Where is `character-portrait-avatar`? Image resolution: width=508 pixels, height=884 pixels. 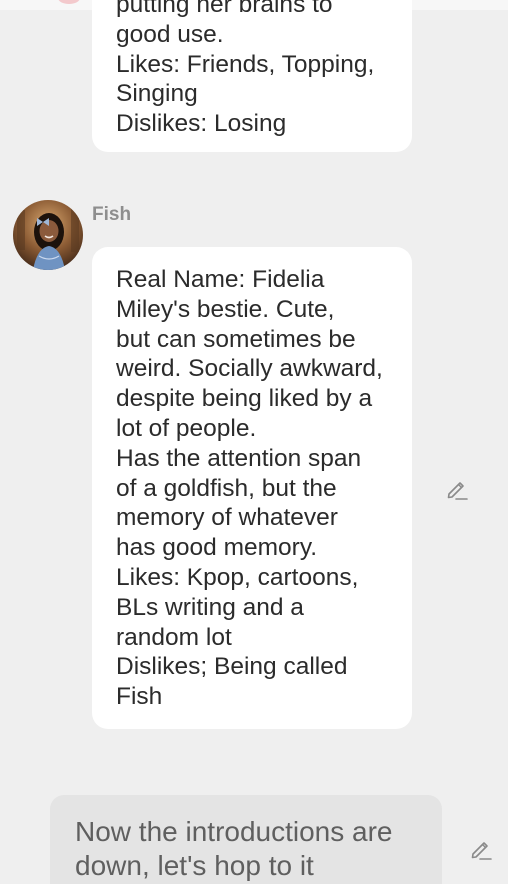
character-portrait-avatar is located at coordinates (48, 235).